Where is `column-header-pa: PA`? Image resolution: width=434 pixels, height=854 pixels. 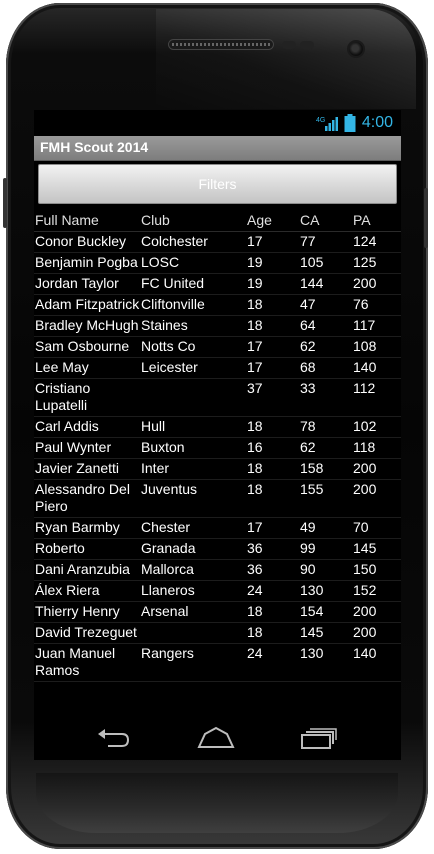 column-header-pa: PA is located at coordinates (376, 221).